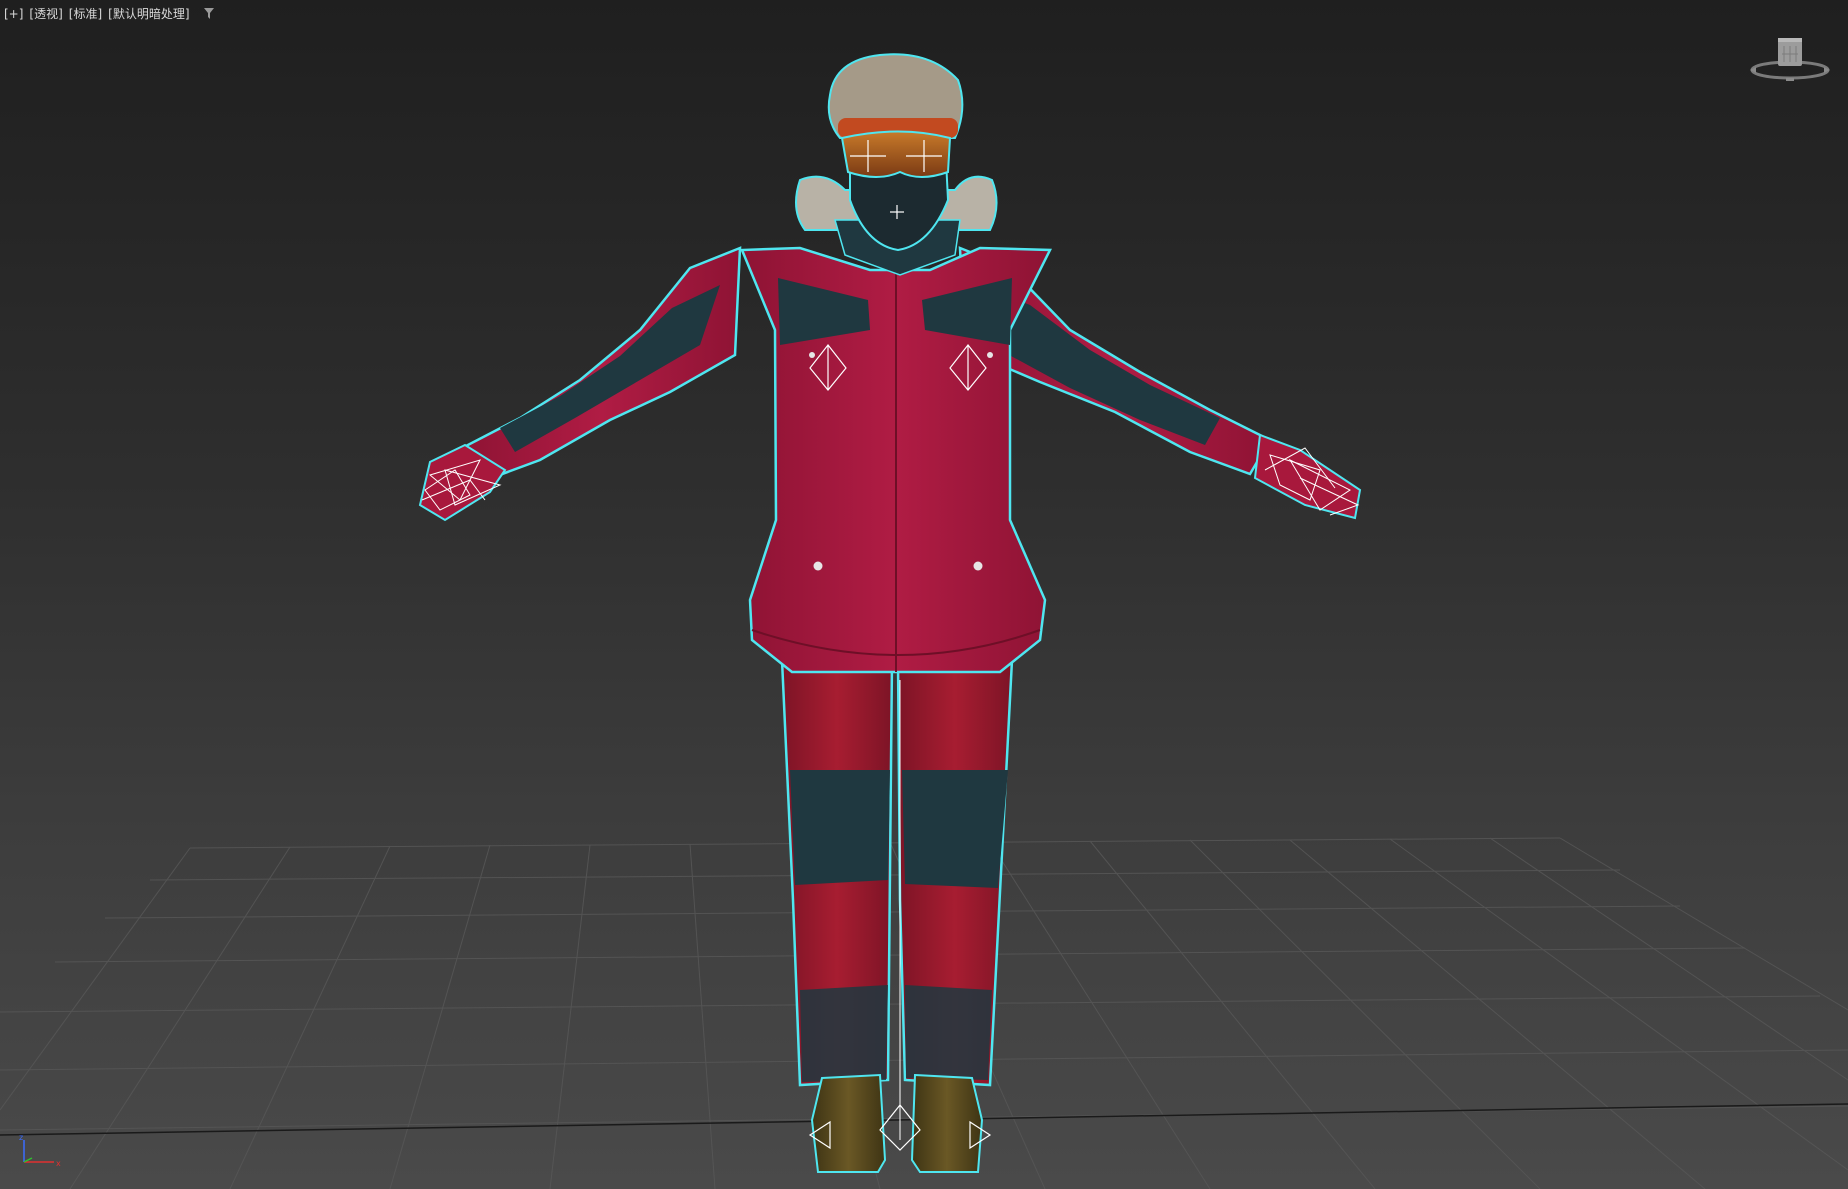  I want to click on filter-funnel-icon, so click(208, 13).